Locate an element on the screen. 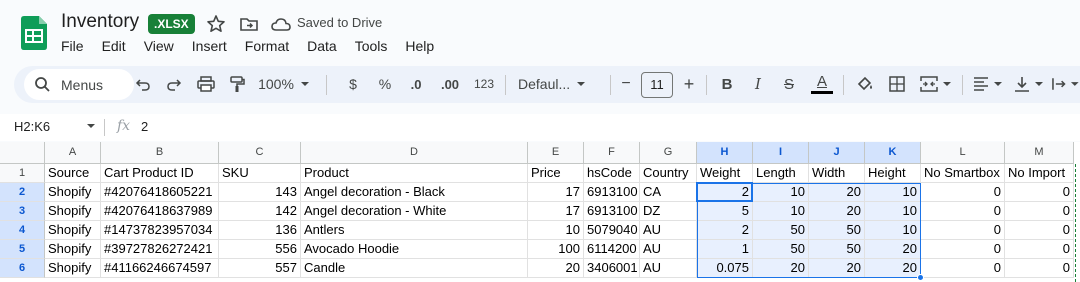  cell: 5 is located at coordinates (725, 211).